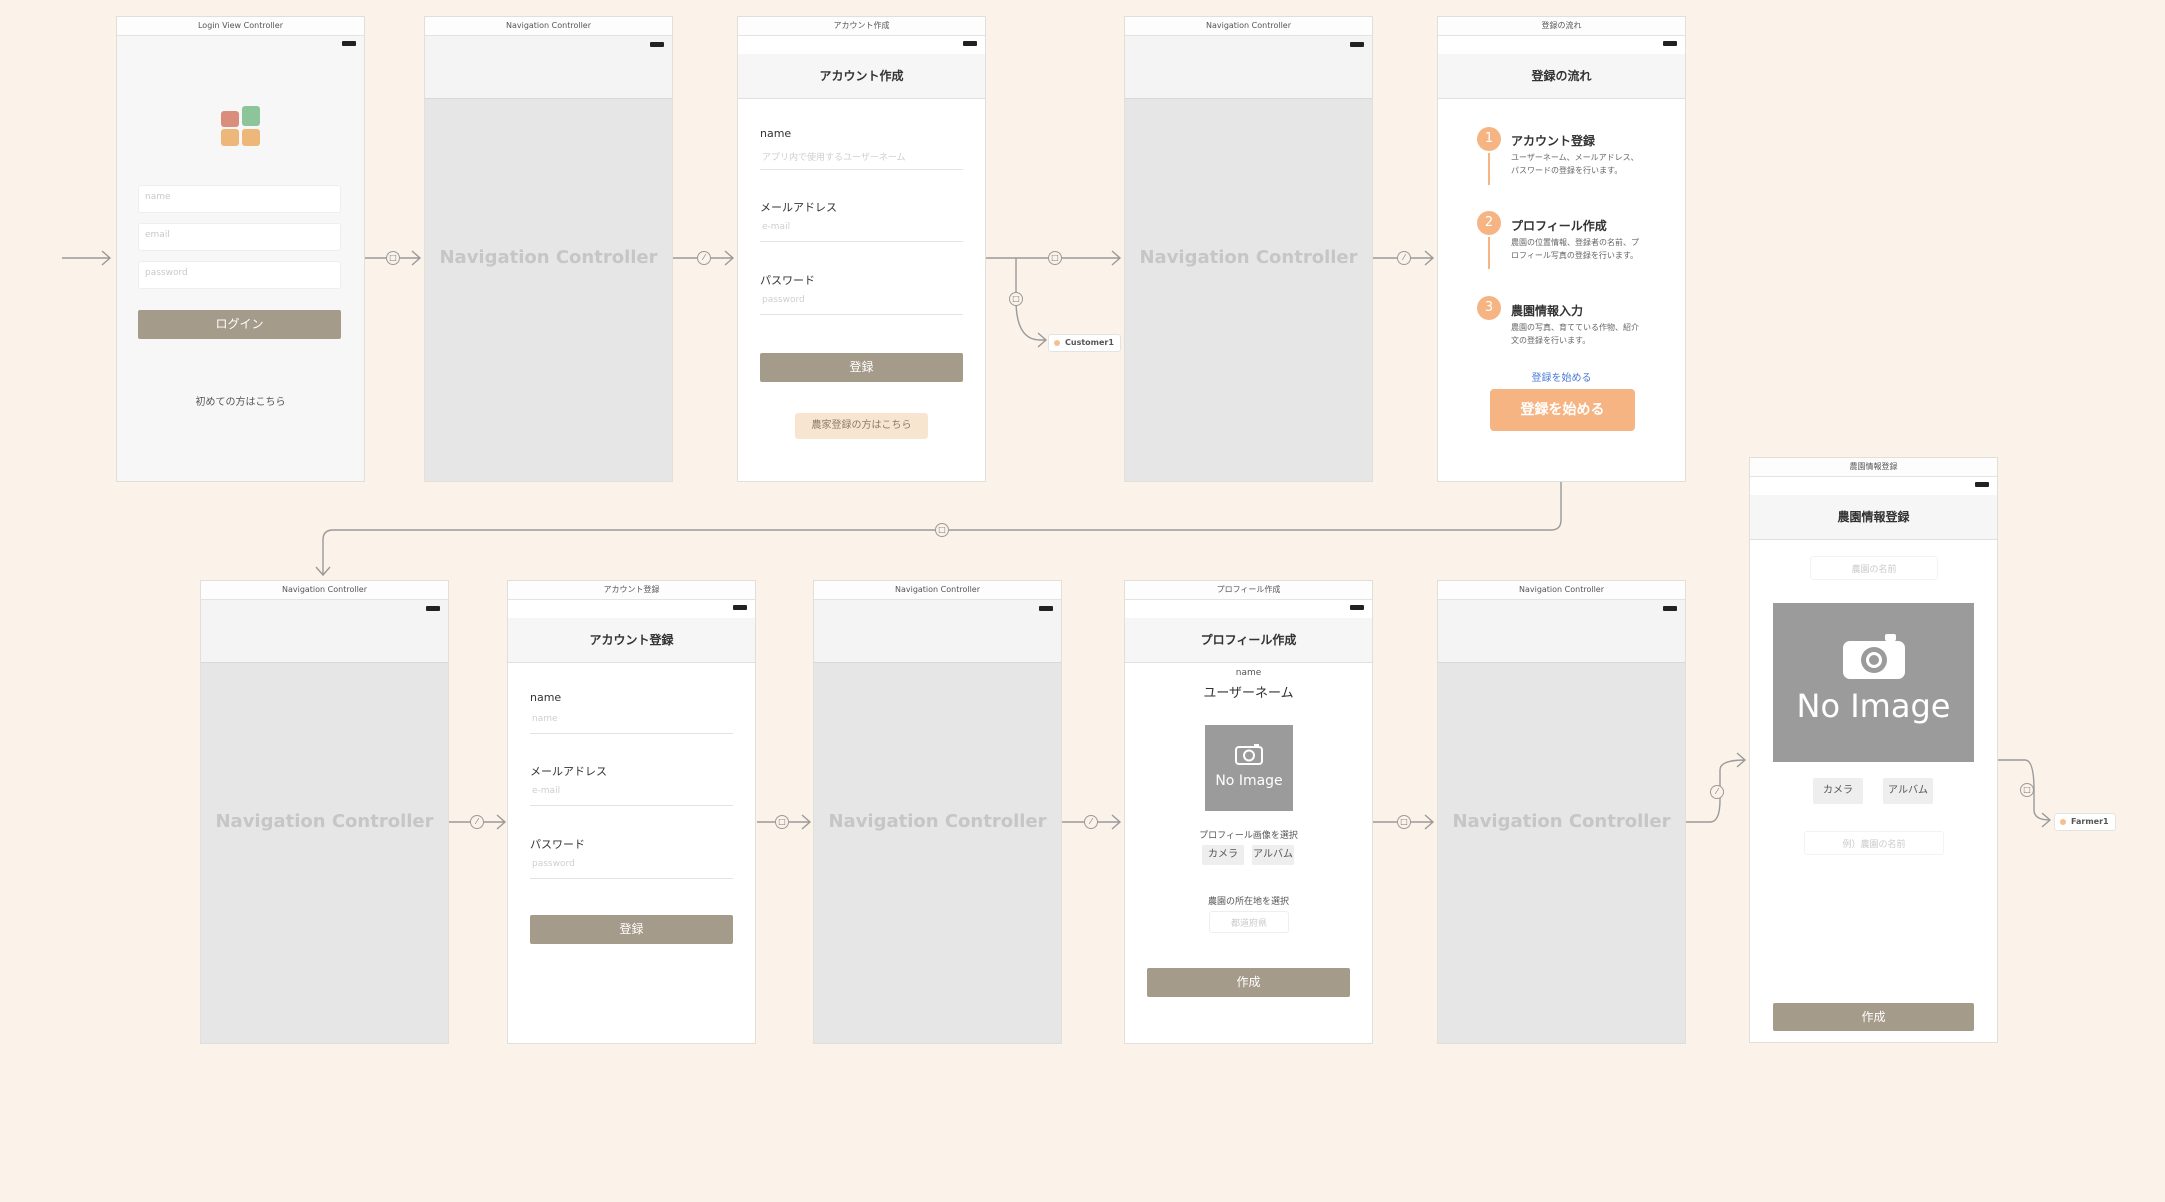 This screenshot has width=2165, height=1202. I want to click on step-title: アカウント登録, so click(1553, 141).